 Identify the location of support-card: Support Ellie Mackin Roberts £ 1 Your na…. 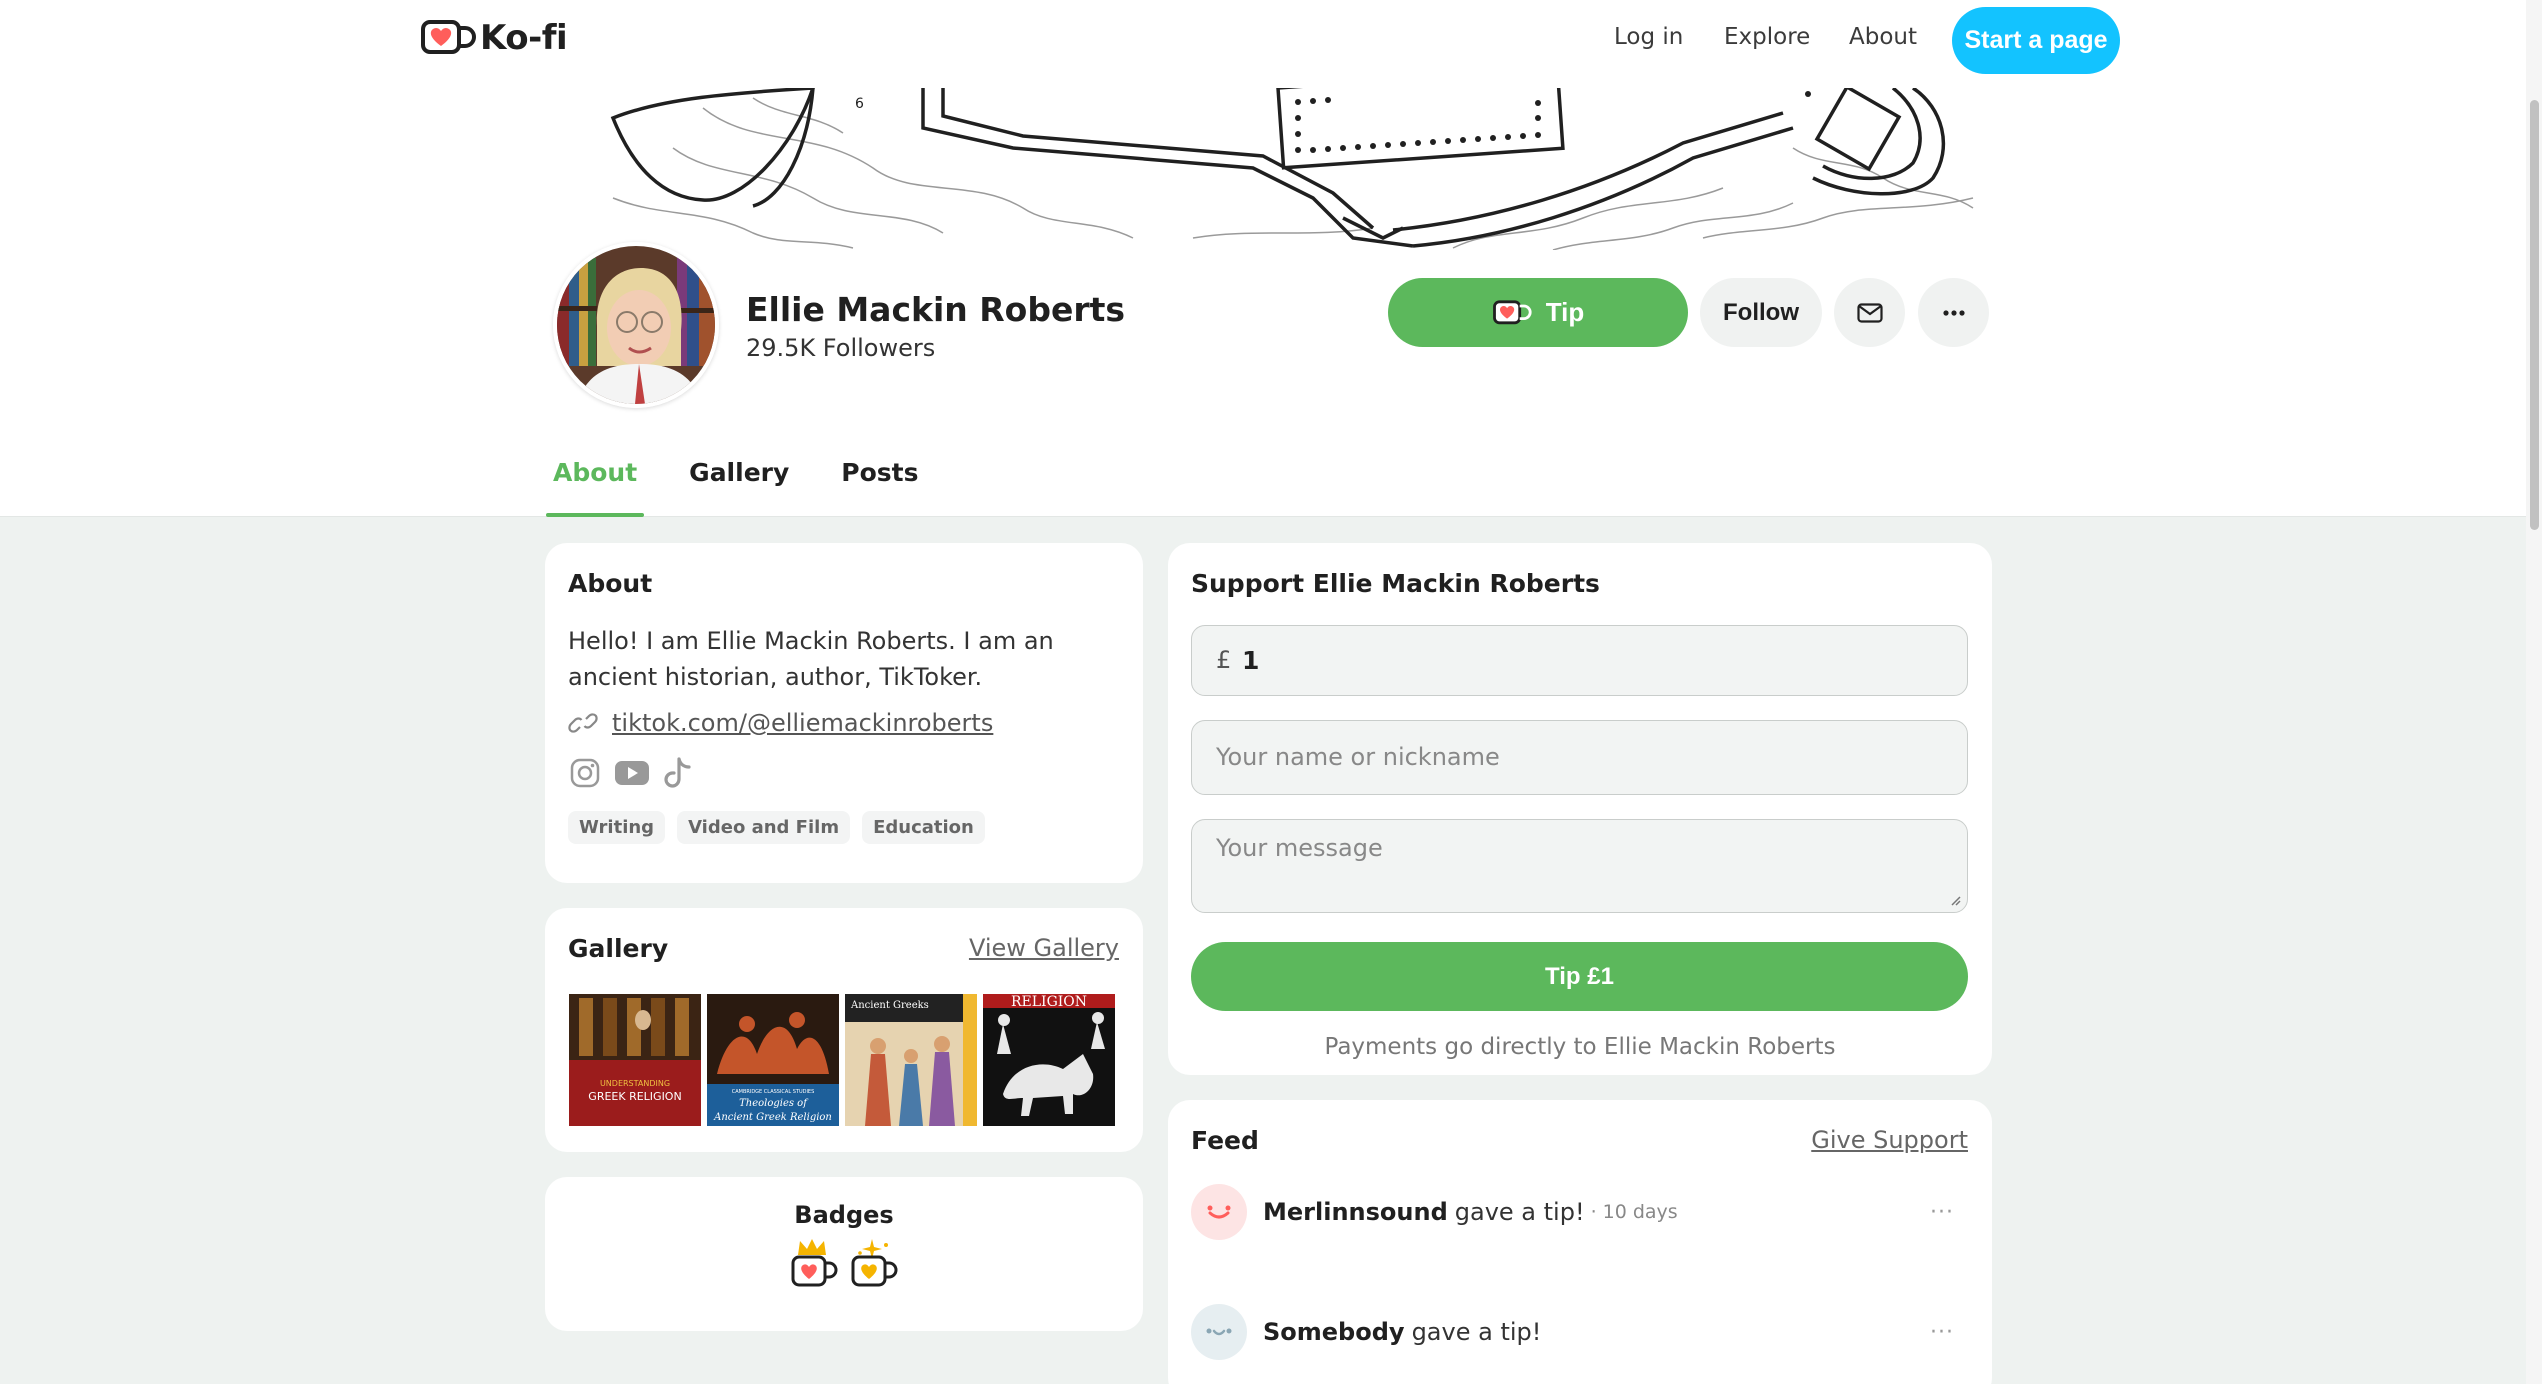
(1580, 809).